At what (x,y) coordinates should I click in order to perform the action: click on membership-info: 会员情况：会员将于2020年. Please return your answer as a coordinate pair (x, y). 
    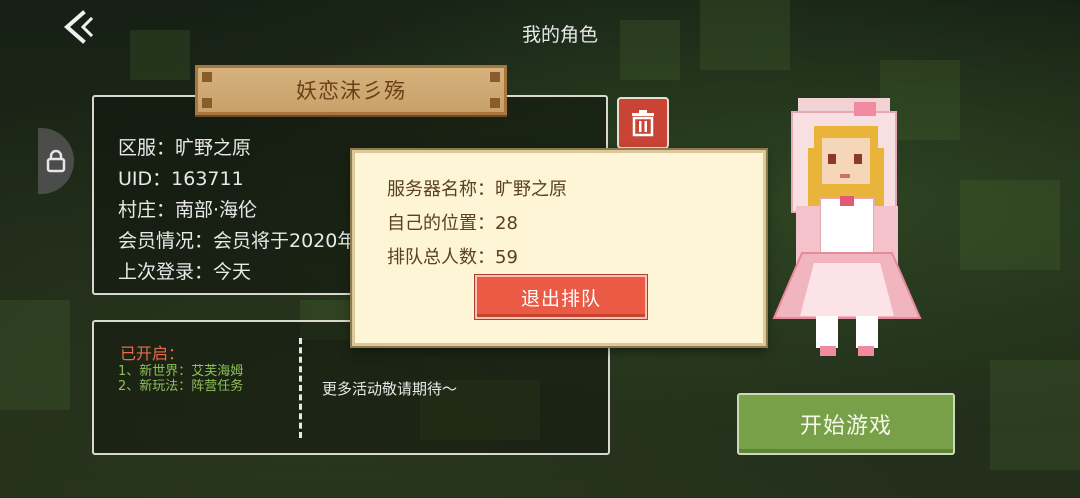
    Looking at the image, I should click on (237, 241).